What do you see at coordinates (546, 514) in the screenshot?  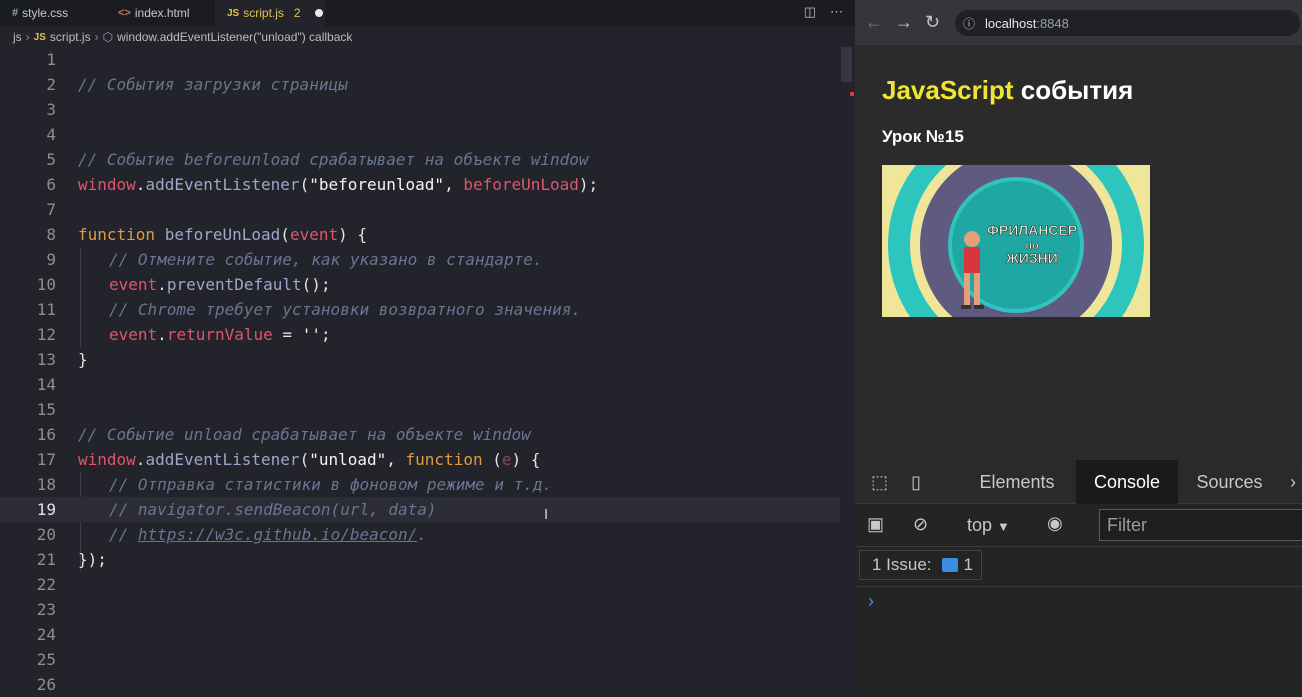 I see `text-cursor-icon: I` at bounding box center [546, 514].